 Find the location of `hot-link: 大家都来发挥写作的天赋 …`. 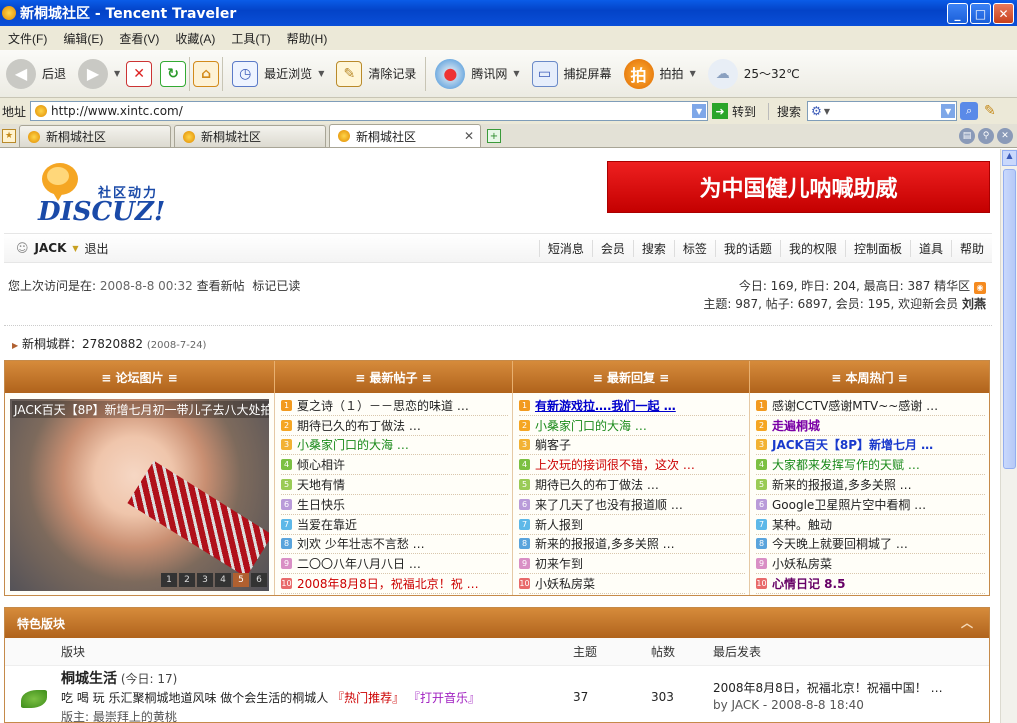

hot-link: 大家都来发挥写作的天赋 … is located at coordinates (846, 464).